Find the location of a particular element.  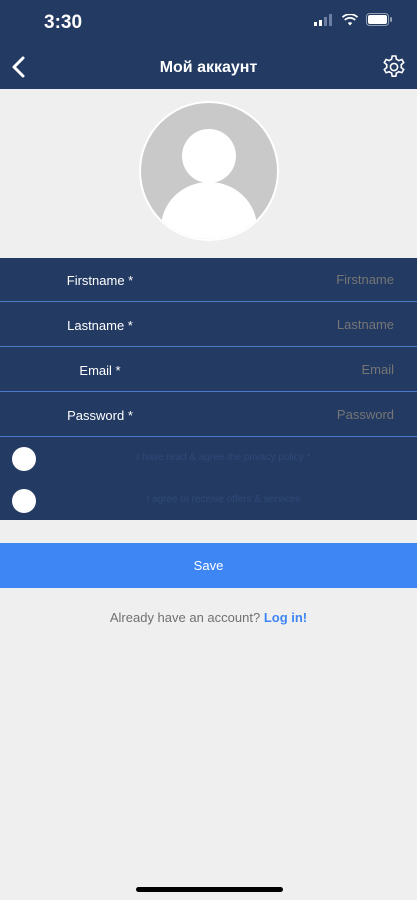

wifi-icon is located at coordinates (350, 19).